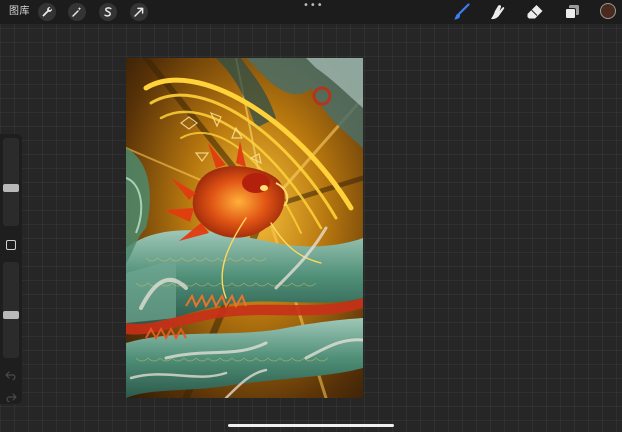  What do you see at coordinates (572, 12) in the screenshot?
I see `layers-icon` at bounding box center [572, 12].